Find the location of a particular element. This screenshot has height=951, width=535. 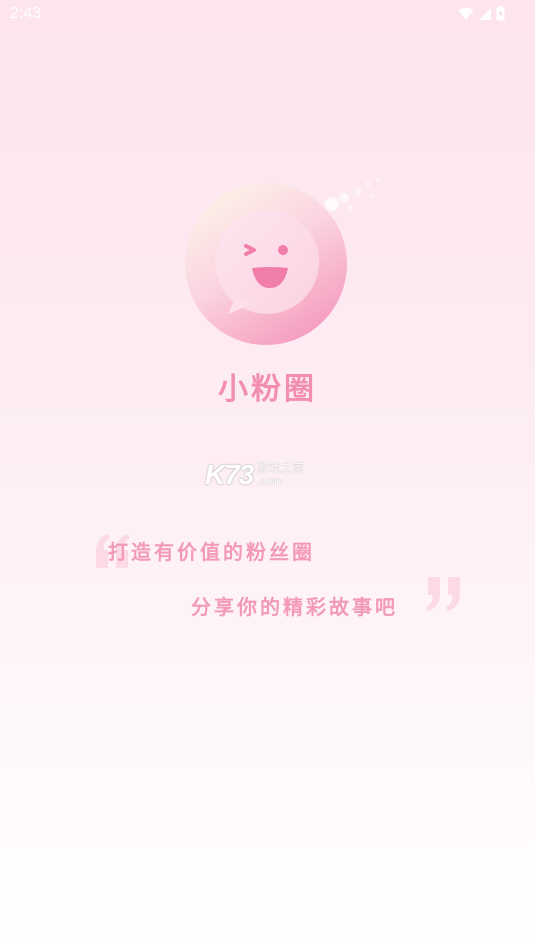

watermark-logo: K73 游戏之家 .com is located at coordinates (254, 474).